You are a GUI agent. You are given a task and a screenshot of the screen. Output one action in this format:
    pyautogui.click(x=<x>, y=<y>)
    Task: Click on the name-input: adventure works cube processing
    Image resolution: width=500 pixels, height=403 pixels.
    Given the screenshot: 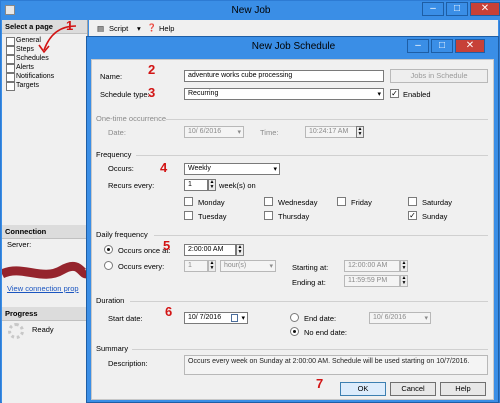 What is the action you would take?
    pyautogui.click(x=284, y=76)
    